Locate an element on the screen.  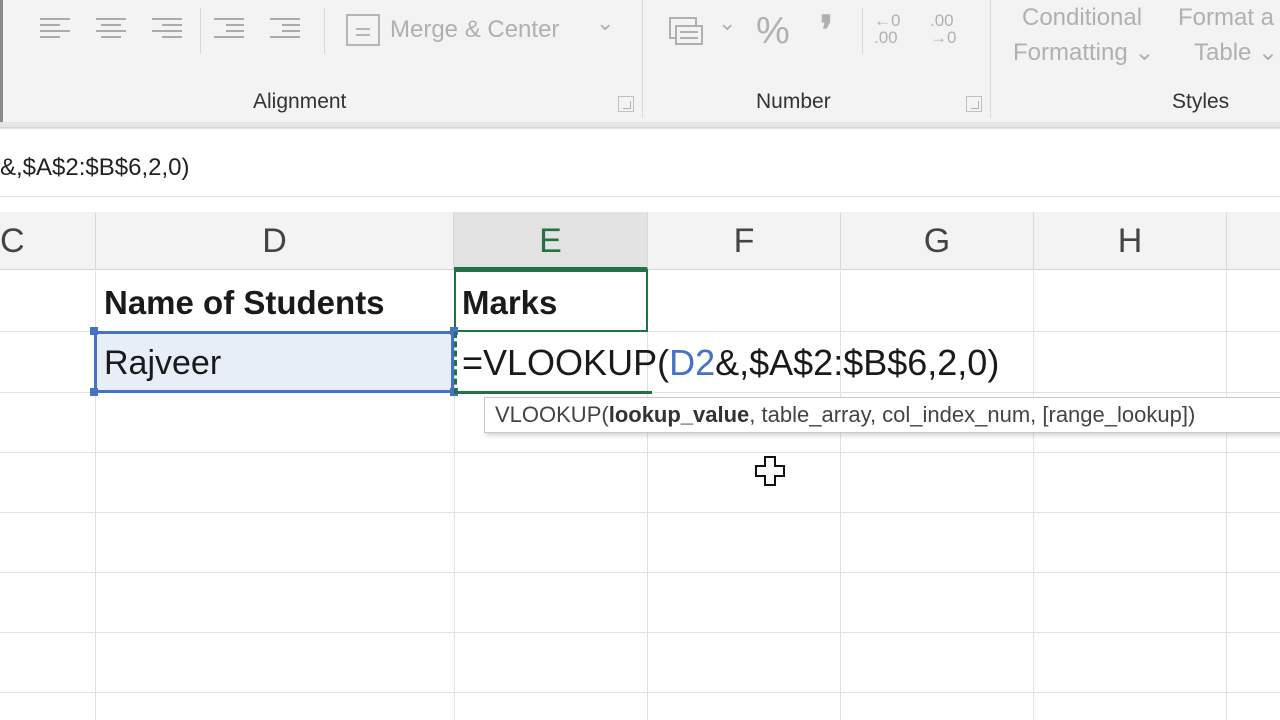
tooltip-function: VLOOKUP( is located at coordinates (552, 414).